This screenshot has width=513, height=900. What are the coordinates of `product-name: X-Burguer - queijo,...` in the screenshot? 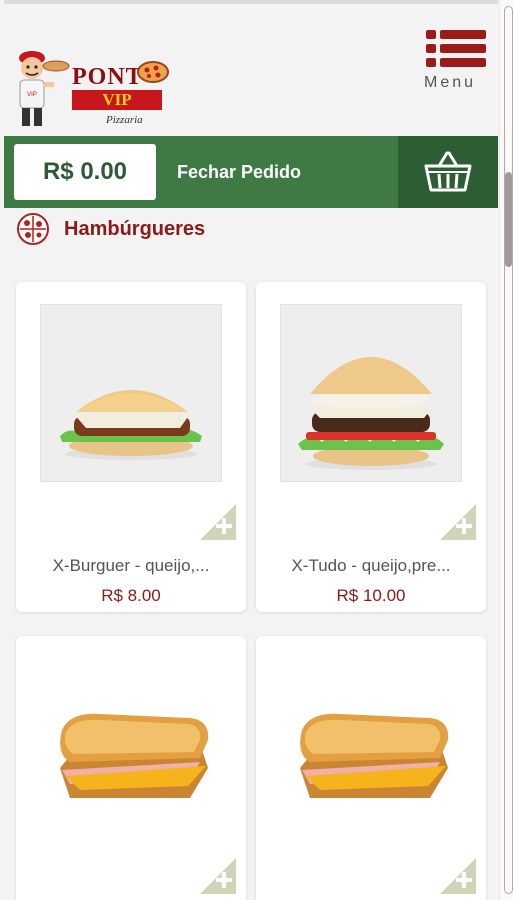 It's located at (131, 565).